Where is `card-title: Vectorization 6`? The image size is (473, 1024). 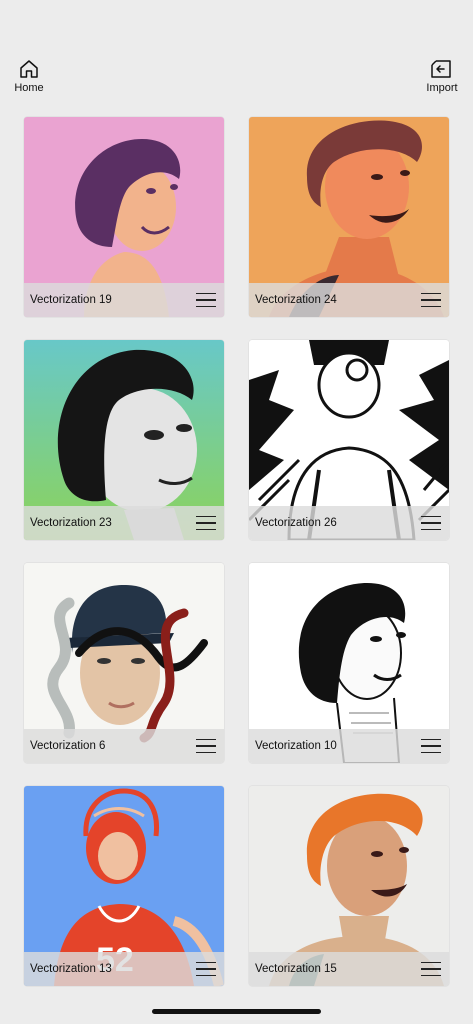
card-title: Vectorization 6 is located at coordinates (68, 746).